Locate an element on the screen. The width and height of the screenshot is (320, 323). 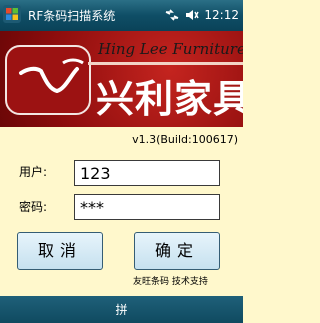
support-credit: 友旺条码 技术支持 is located at coordinates (170, 282).